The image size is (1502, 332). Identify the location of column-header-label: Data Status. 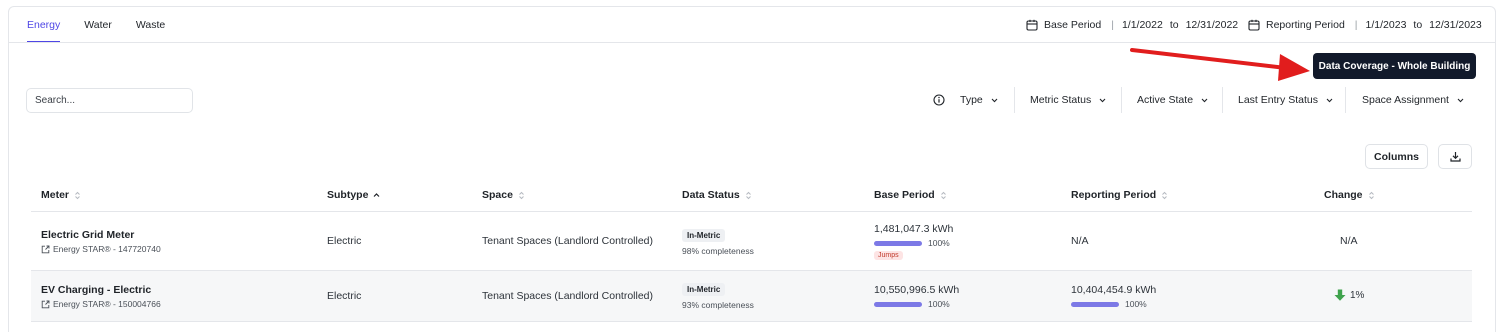
(711, 195).